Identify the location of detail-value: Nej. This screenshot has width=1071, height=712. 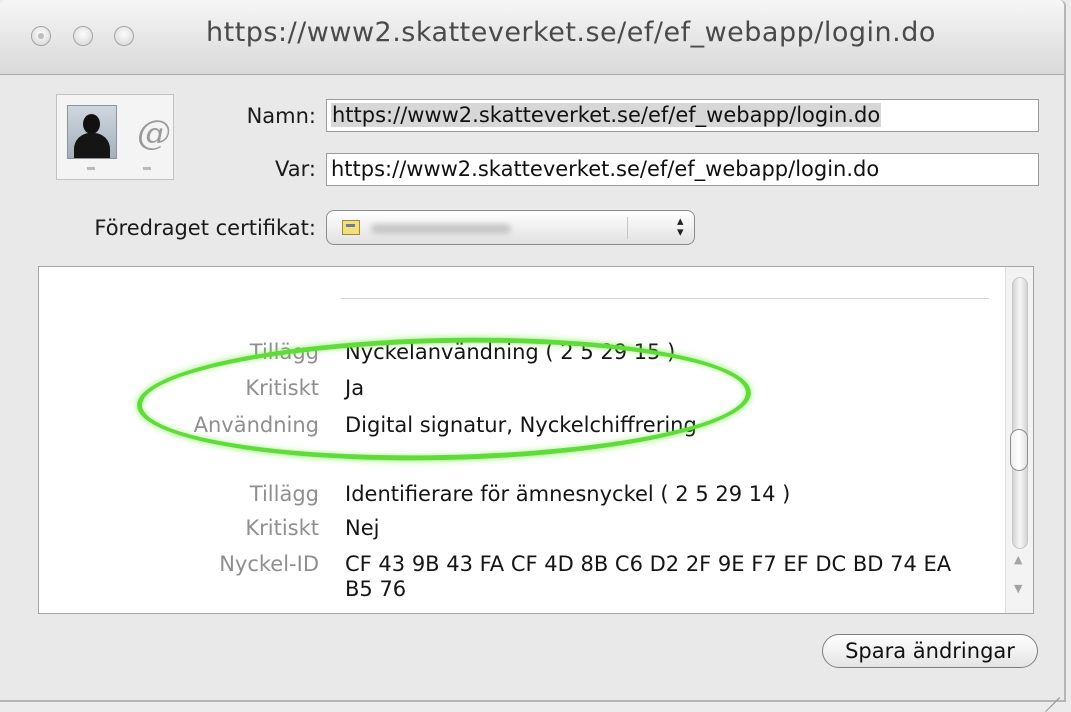
(362, 528).